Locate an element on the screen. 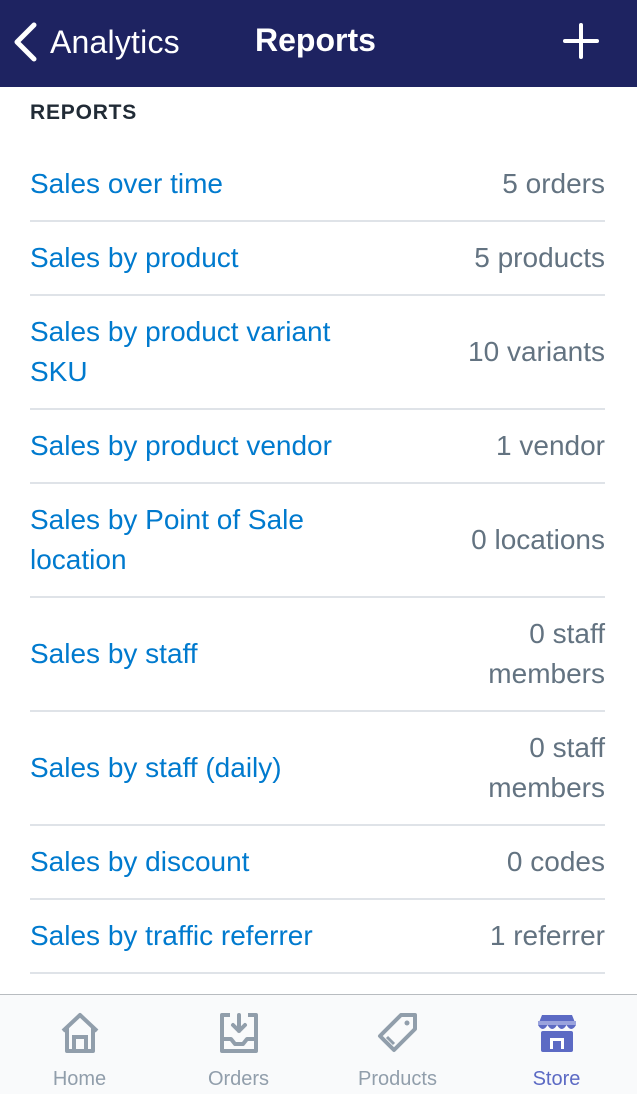 The image size is (637, 1094). tab-orders: Orders is located at coordinates (238, 1044).